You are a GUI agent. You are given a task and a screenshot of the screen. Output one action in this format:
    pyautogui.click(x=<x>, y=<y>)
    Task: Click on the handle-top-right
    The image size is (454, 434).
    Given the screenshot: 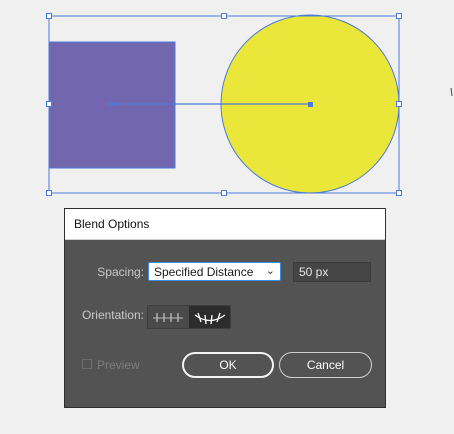 What is the action you would take?
    pyautogui.click(x=399, y=16)
    